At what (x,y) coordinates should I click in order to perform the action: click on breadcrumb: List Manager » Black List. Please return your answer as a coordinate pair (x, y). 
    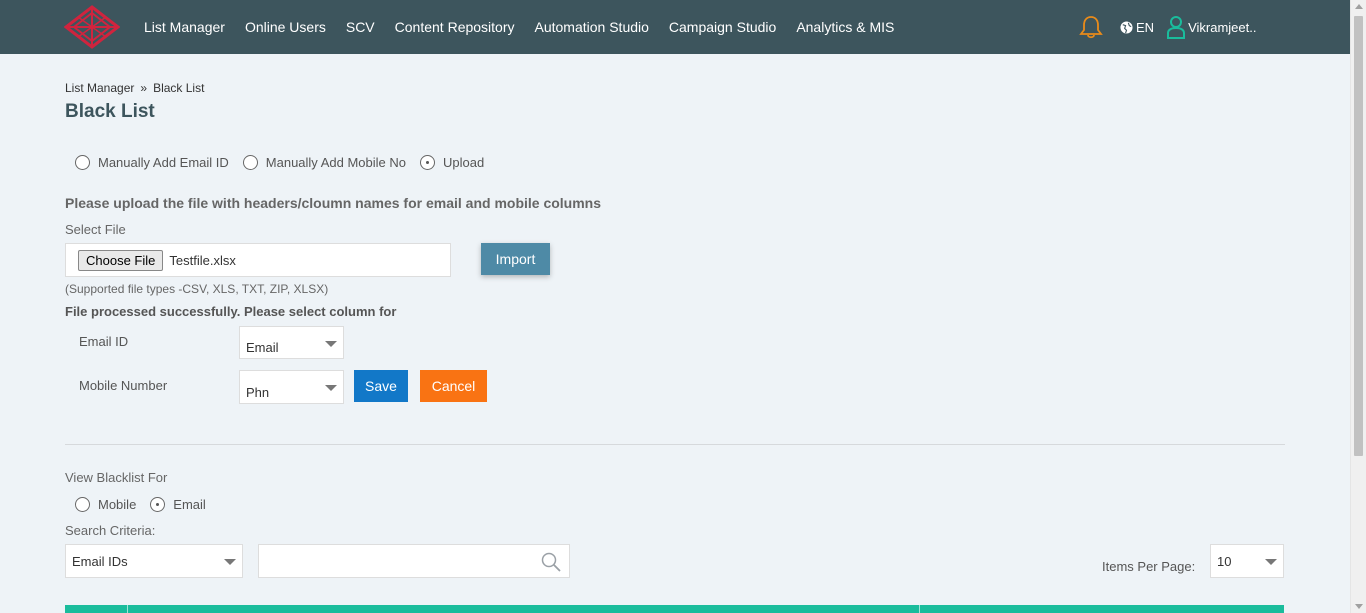
    Looking at the image, I should click on (134, 88).